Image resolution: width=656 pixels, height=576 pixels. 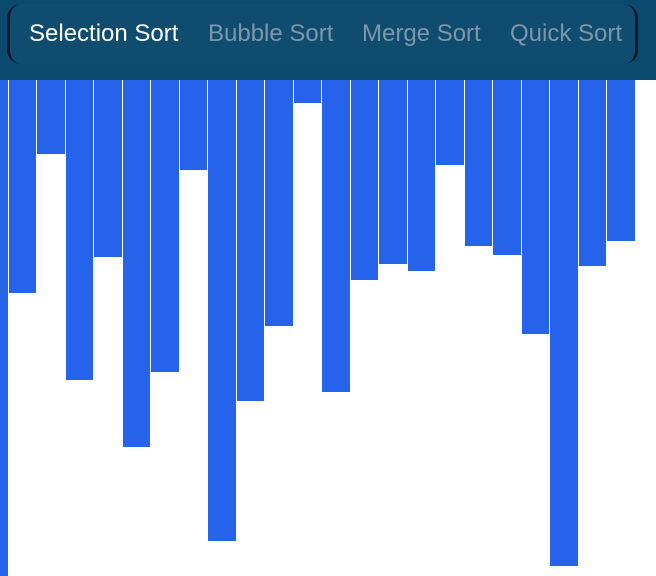 What do you see at coordinates (421, 34) in the screenshot?
I see `tab-merge-sort: Merge Sort` at bounding box center [421, 34].